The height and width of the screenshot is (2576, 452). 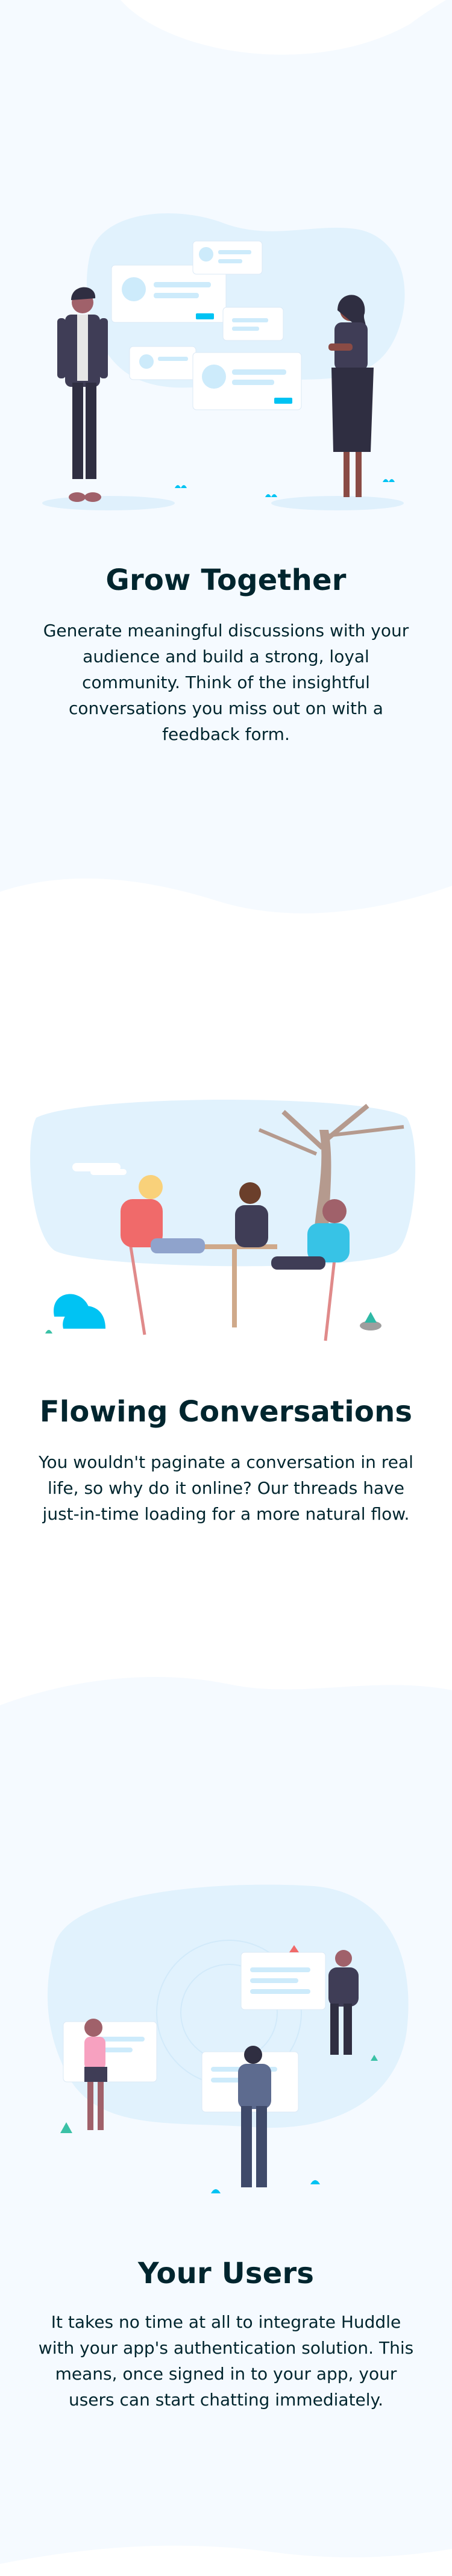 I want to click on feature-title: Flowing Conversations, so click(x=226, y=1412).